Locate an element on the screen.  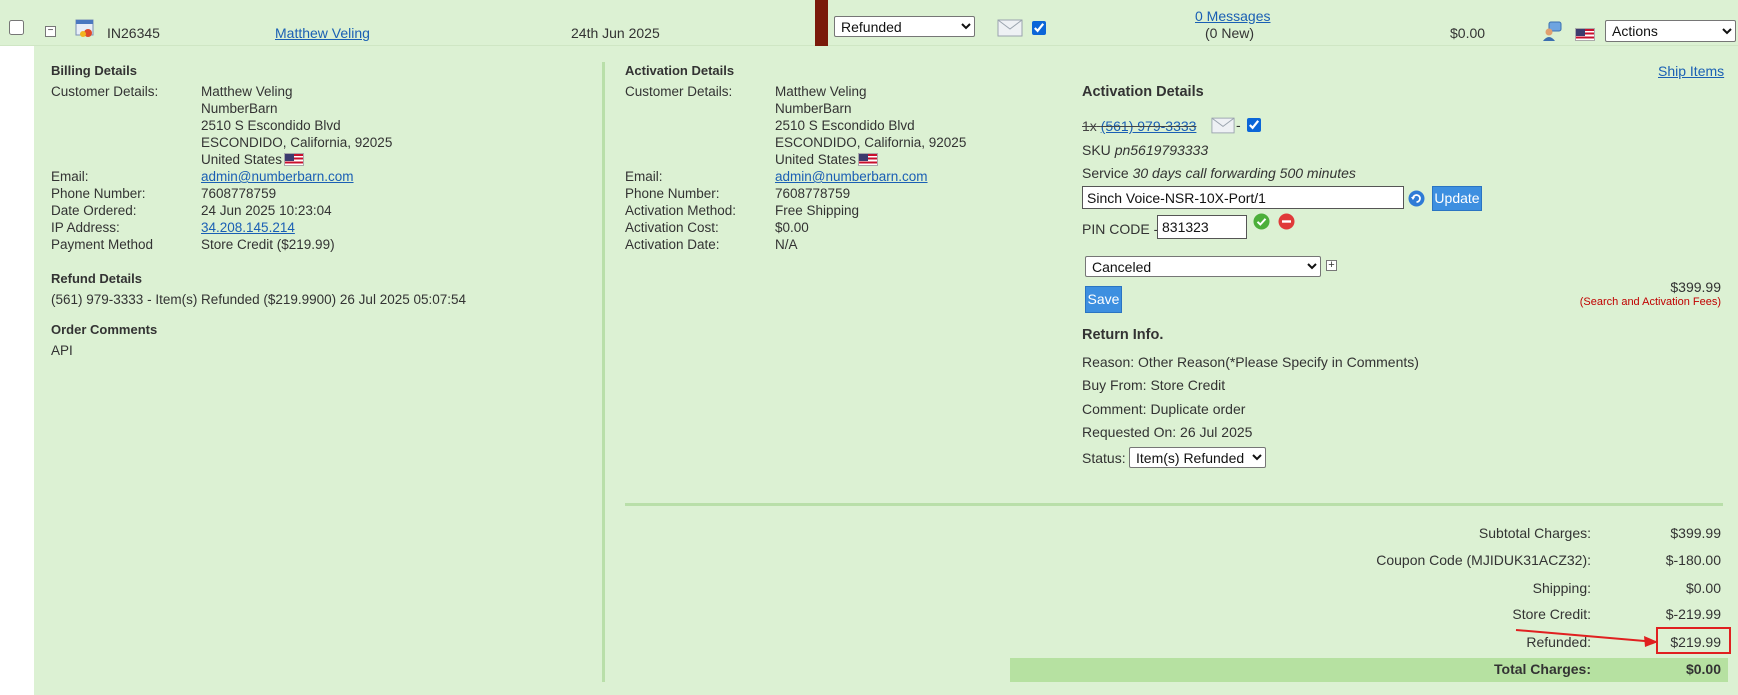
subtotal-value: $399.99 is located at coordinates (1695, 533).